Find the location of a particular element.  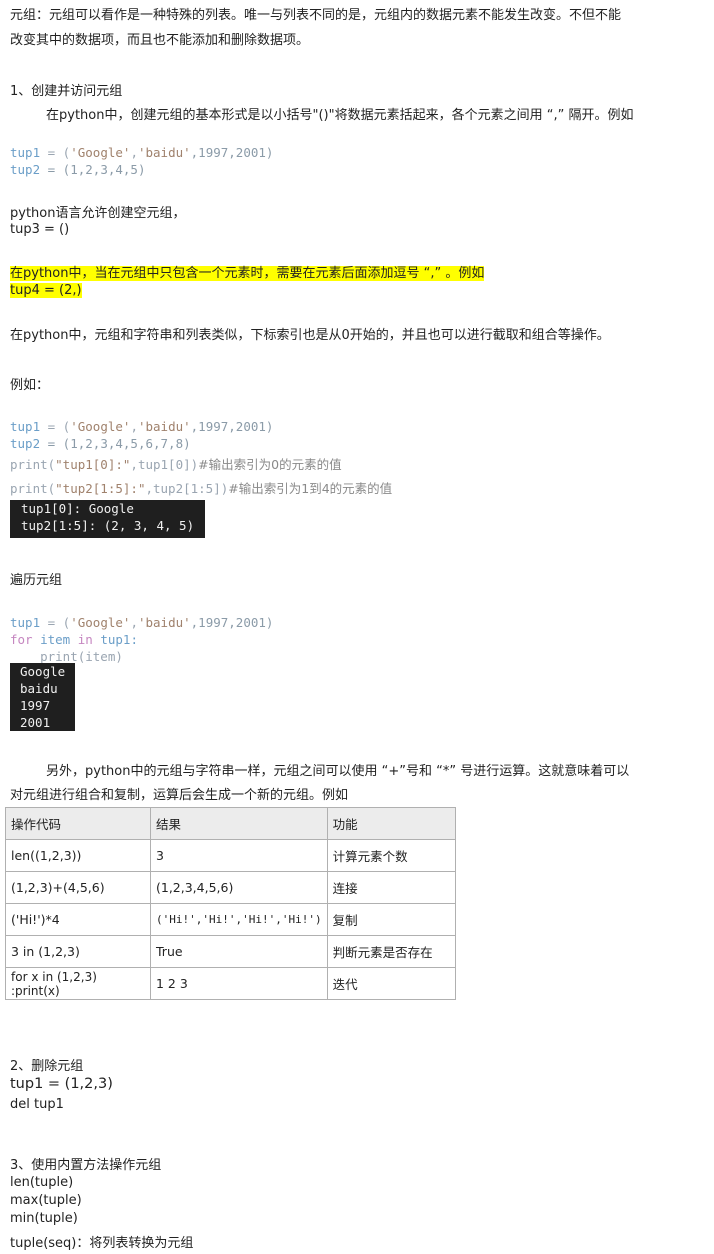

delete-code-line-1: tup1 = (1,2,3) is located at coordinates (61, 1084).